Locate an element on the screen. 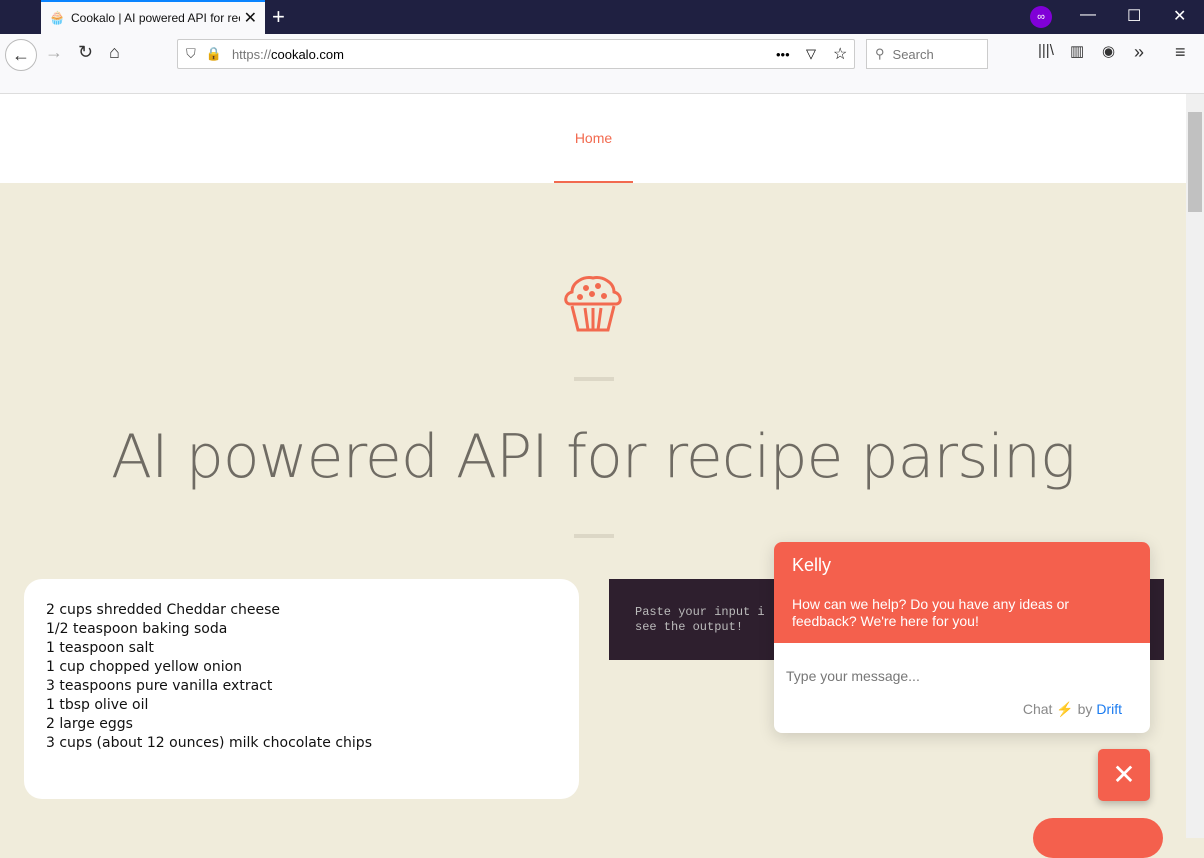  input-line: 1 tbsp olive oil is located at coordinates (97, 705).